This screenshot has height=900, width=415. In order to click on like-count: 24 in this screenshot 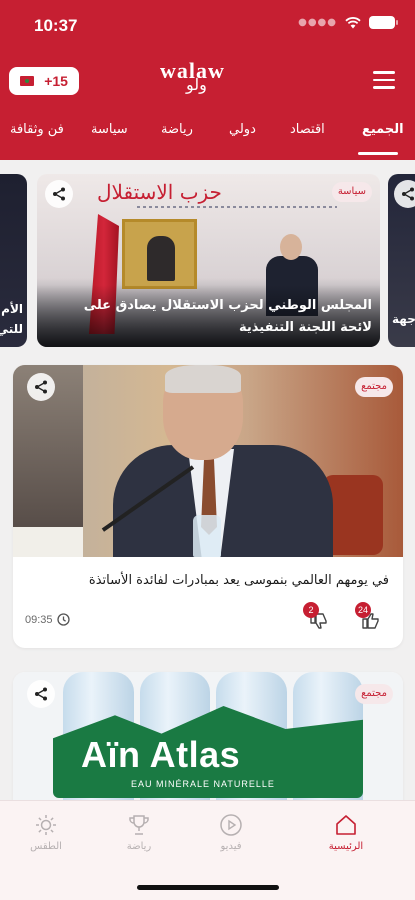, I will do `click(363, 610)`.